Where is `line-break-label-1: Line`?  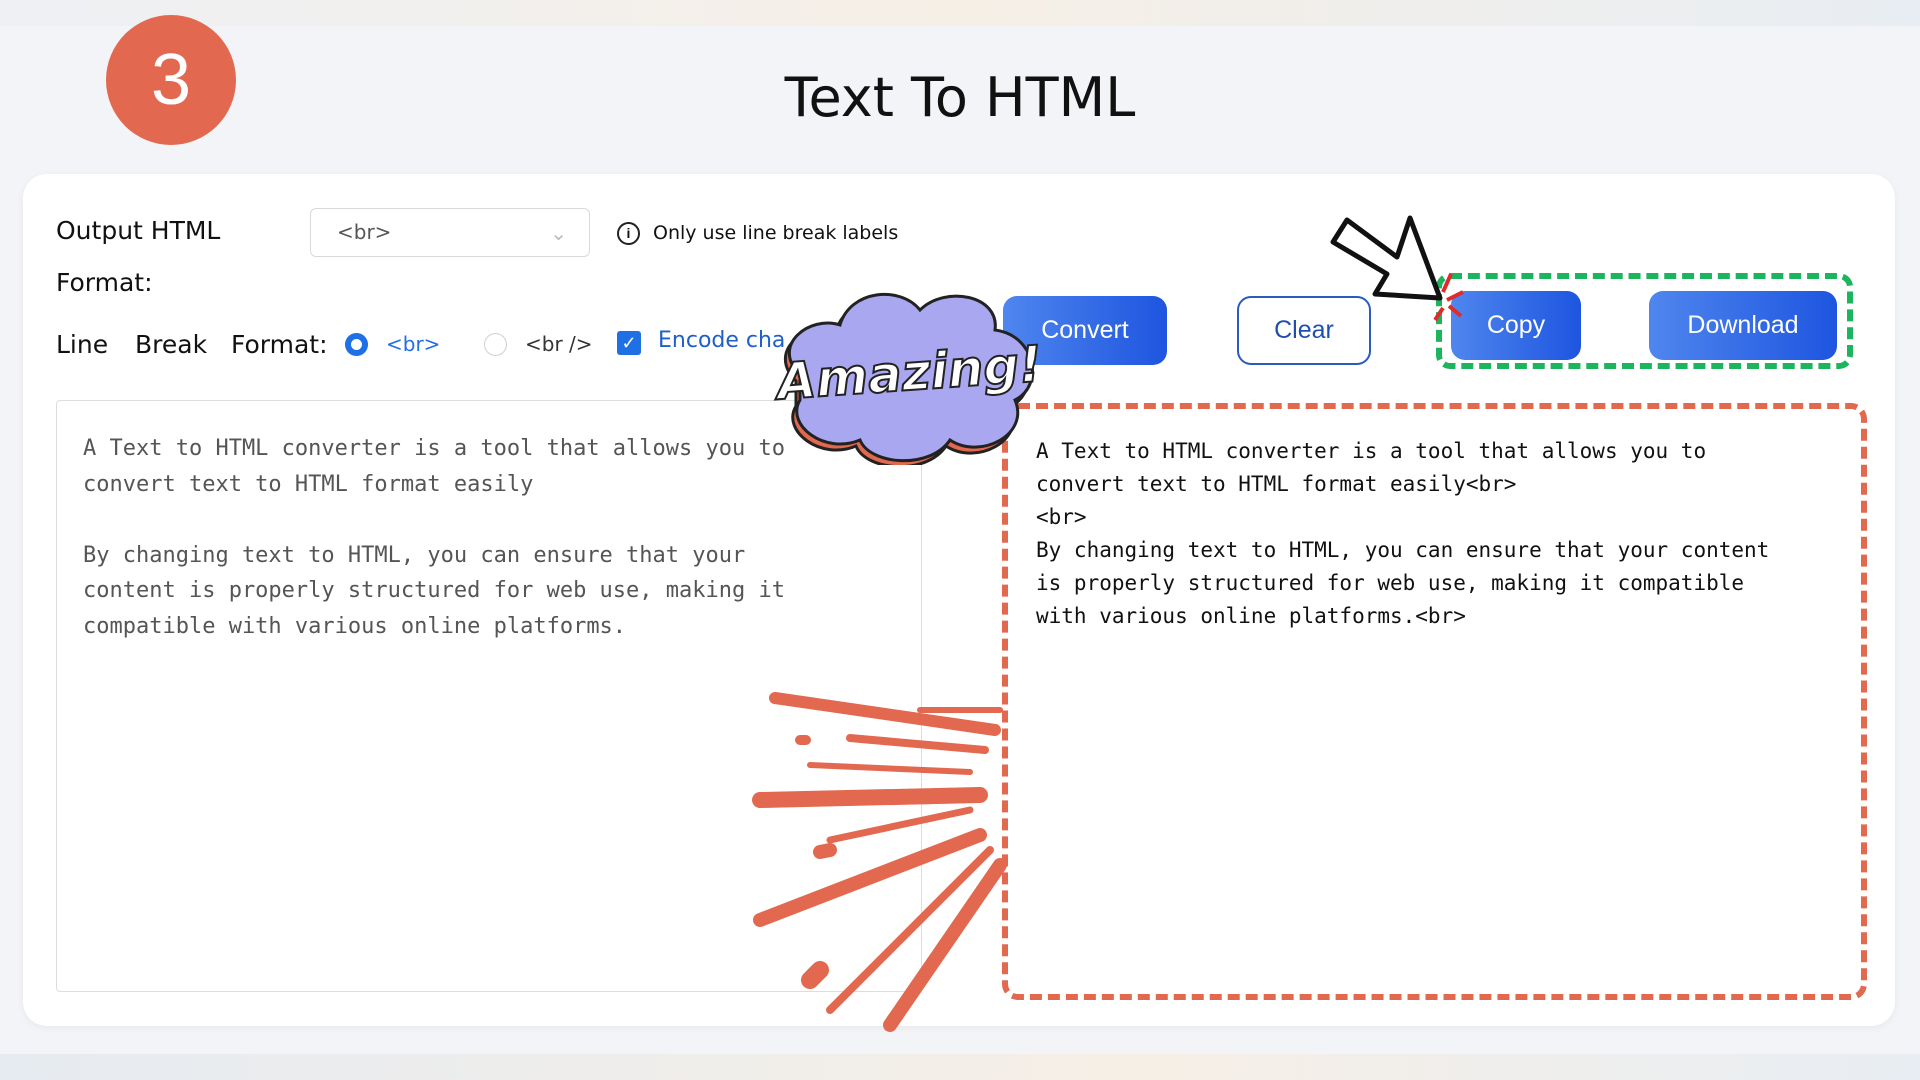 line-break-label-1: Line is located at coordinates (82, 344).